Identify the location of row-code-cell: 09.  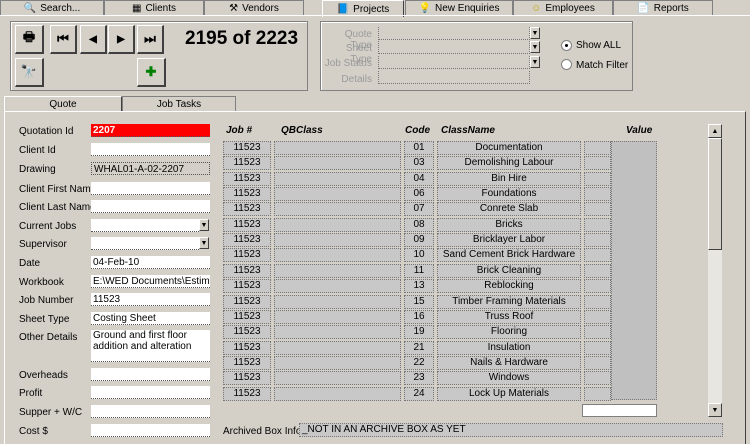
(419, 240).